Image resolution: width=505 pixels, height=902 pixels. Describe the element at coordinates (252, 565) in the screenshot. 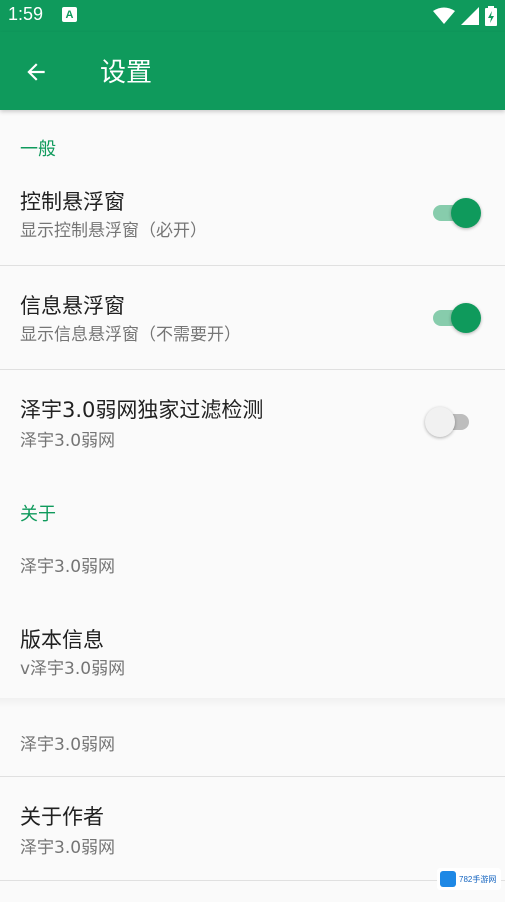

I see `pref-about-item: 泽宇3.0弱网` at that location.